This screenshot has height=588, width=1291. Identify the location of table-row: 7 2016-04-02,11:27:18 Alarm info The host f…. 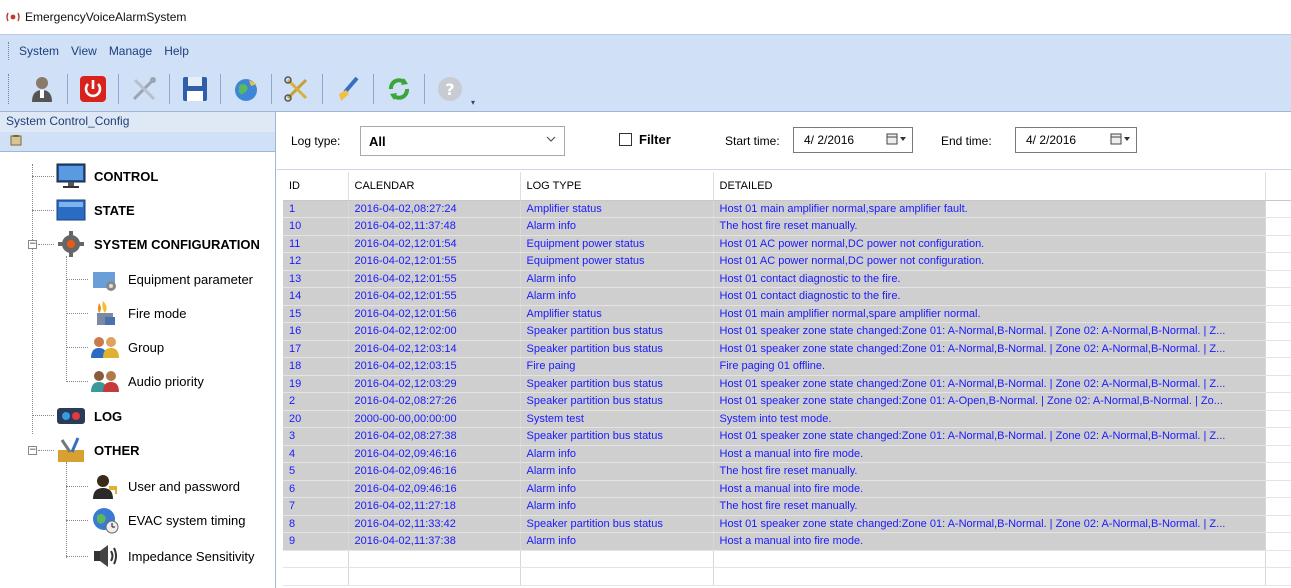
(787, 506).